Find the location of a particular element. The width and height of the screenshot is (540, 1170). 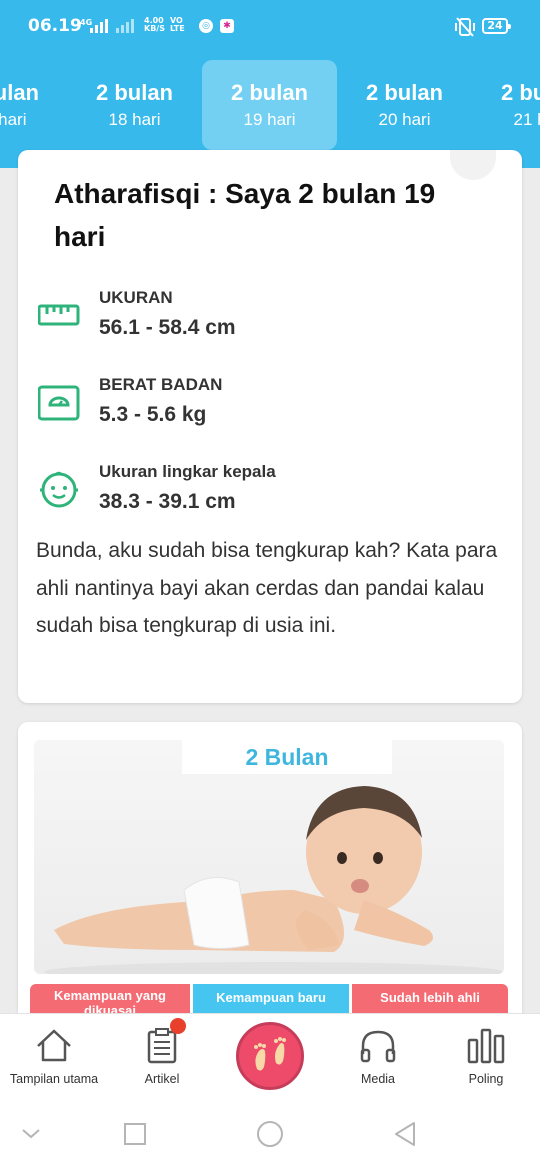

system-navigation-bar is located at coordinates (270, 1135).